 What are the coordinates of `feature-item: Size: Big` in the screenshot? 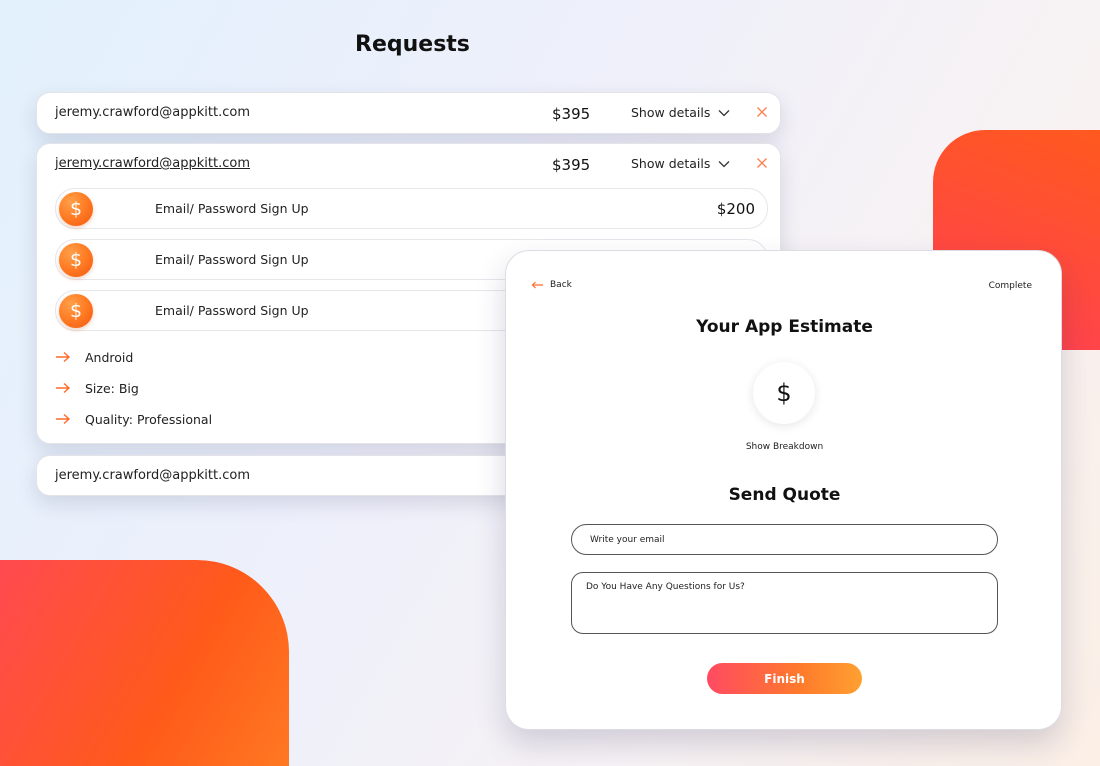 It's located at (97, 388).